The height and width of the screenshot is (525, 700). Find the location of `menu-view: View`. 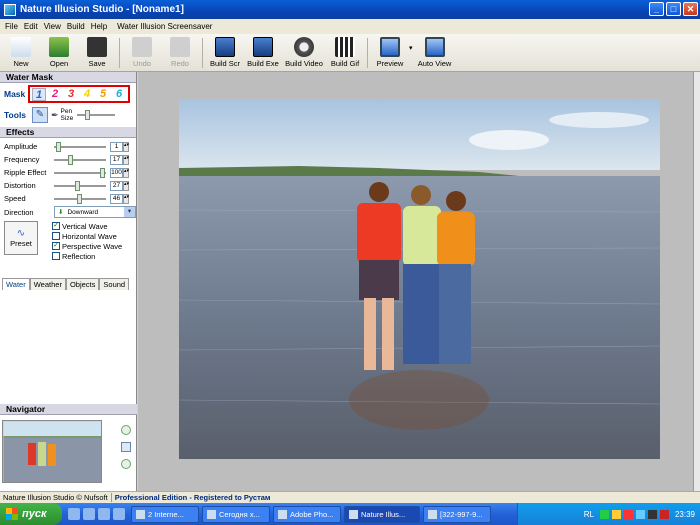

menu-view: View is located at coordinates (52, 26).